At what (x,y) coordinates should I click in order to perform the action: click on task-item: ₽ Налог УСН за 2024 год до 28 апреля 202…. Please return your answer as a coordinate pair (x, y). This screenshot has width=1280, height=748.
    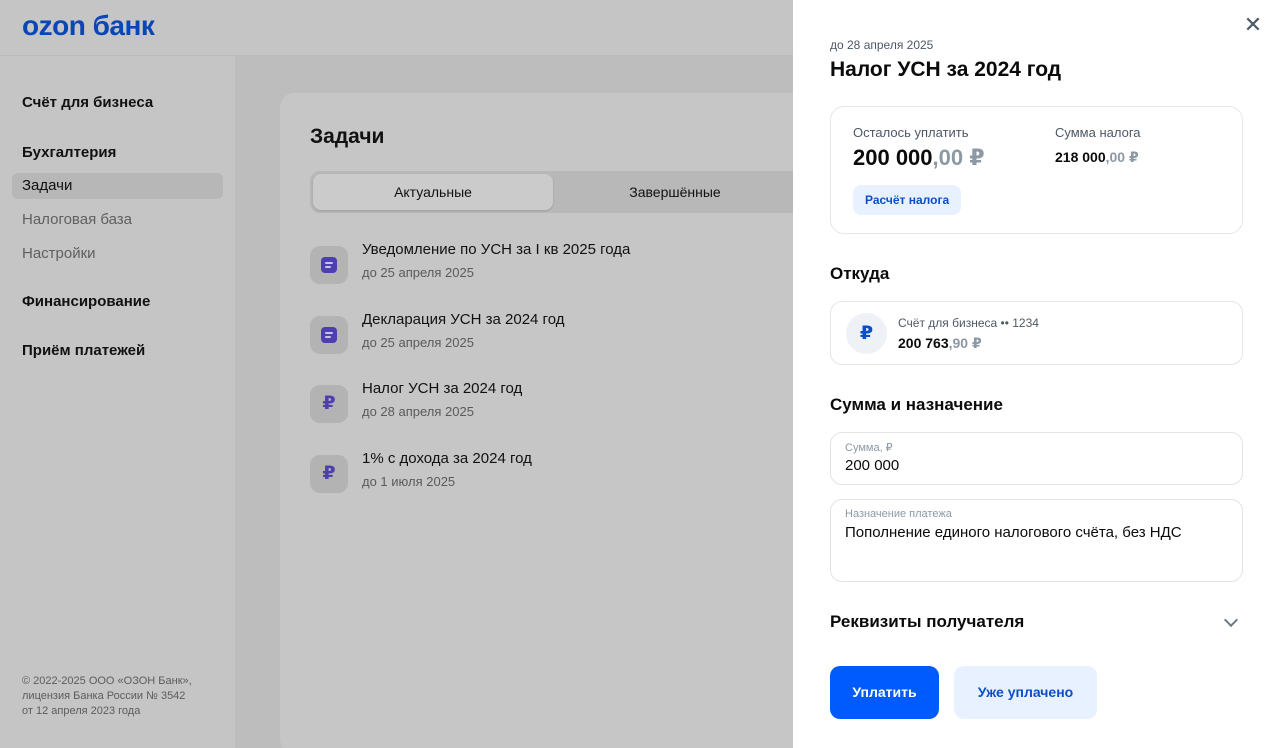
    Looking at the image, I should click on (560, 405).